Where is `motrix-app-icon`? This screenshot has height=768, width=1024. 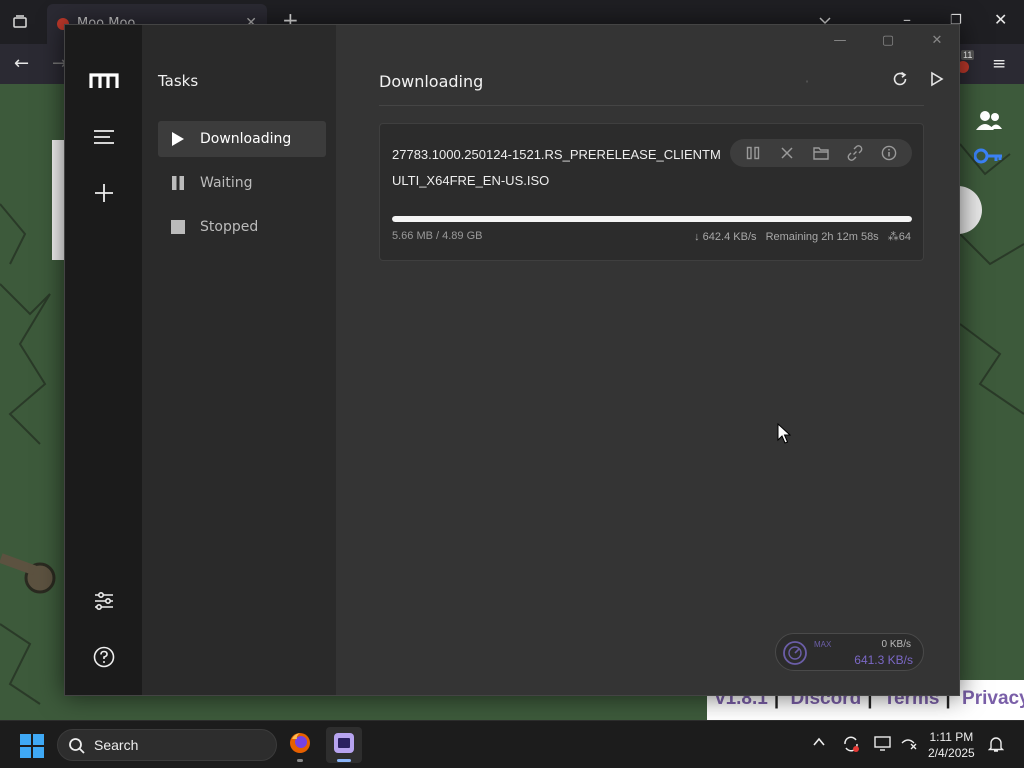
motrix-app-icon is located at coordinates (344, 745).